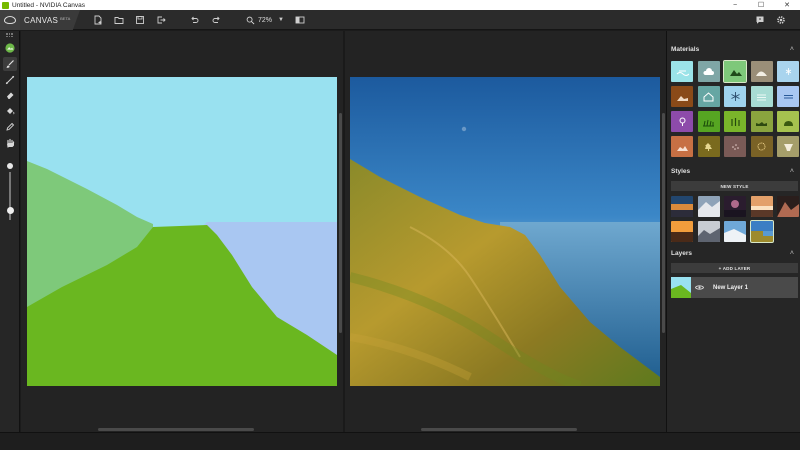  What do you see at coordinates (194, 20) in the screenshot?
I see `undo-icon` at bounding box center [194, 20].